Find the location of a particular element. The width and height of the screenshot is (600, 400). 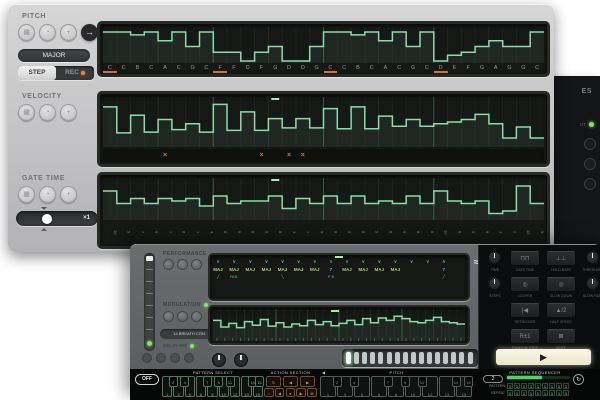

action-key: ↻ is located at coordinates (273, 381).